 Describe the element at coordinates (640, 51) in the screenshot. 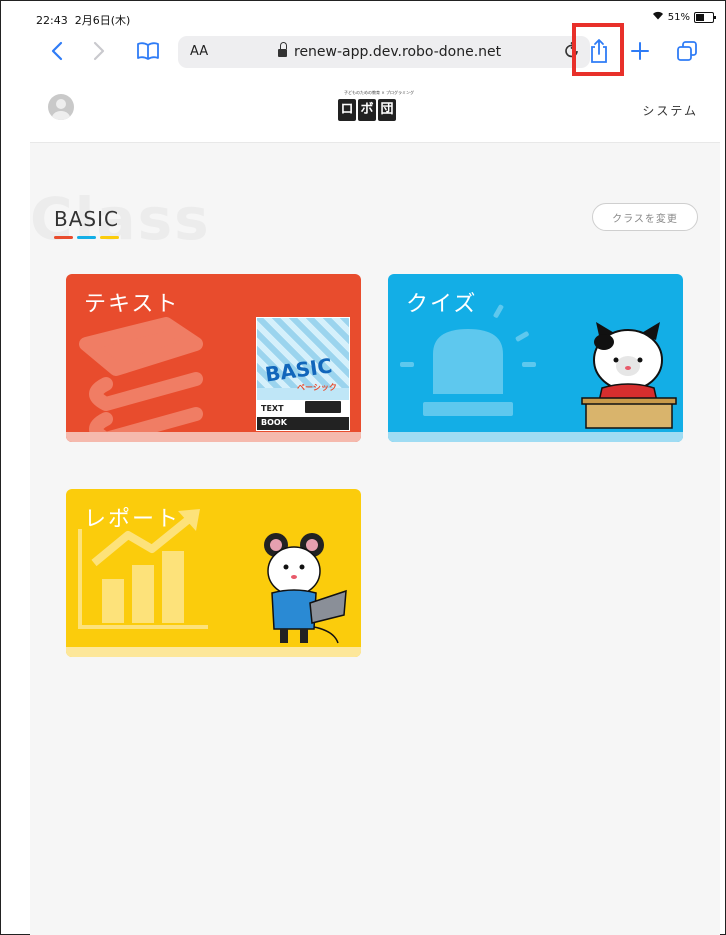

I see `new-tab-icon` at that location.